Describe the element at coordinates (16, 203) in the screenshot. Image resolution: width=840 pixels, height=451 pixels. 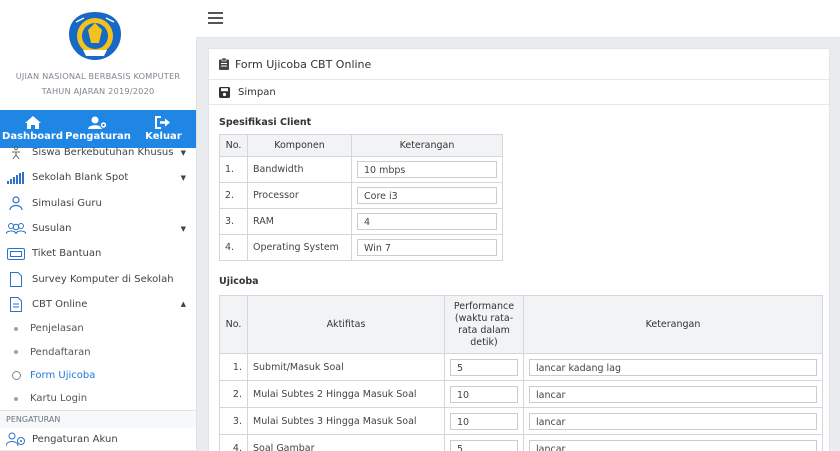
I see `user-icon` at that location.